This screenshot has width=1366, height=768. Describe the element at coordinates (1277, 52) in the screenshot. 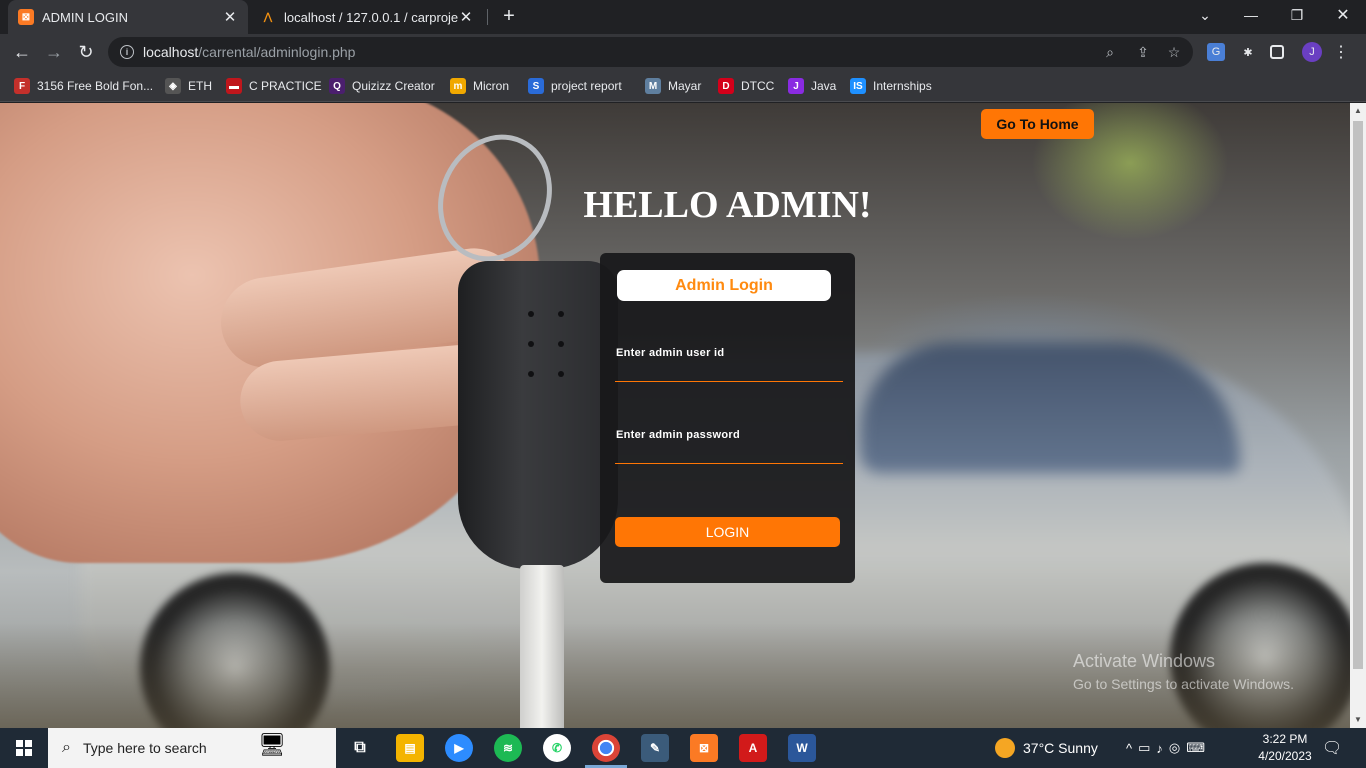

I see `side-panel-icon` at that location.